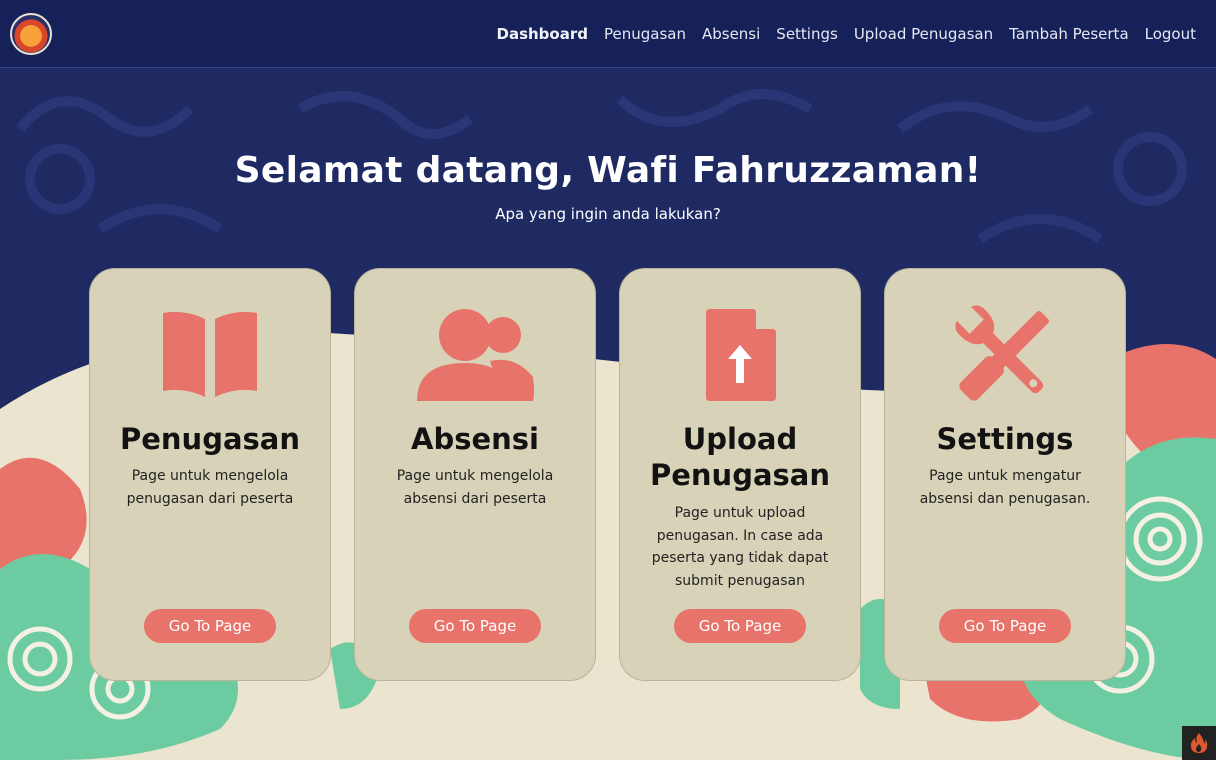 This screenshot has height=760, width=1216. I want to click on go-to-absensi-button: Go To Page, so click(475, 626).